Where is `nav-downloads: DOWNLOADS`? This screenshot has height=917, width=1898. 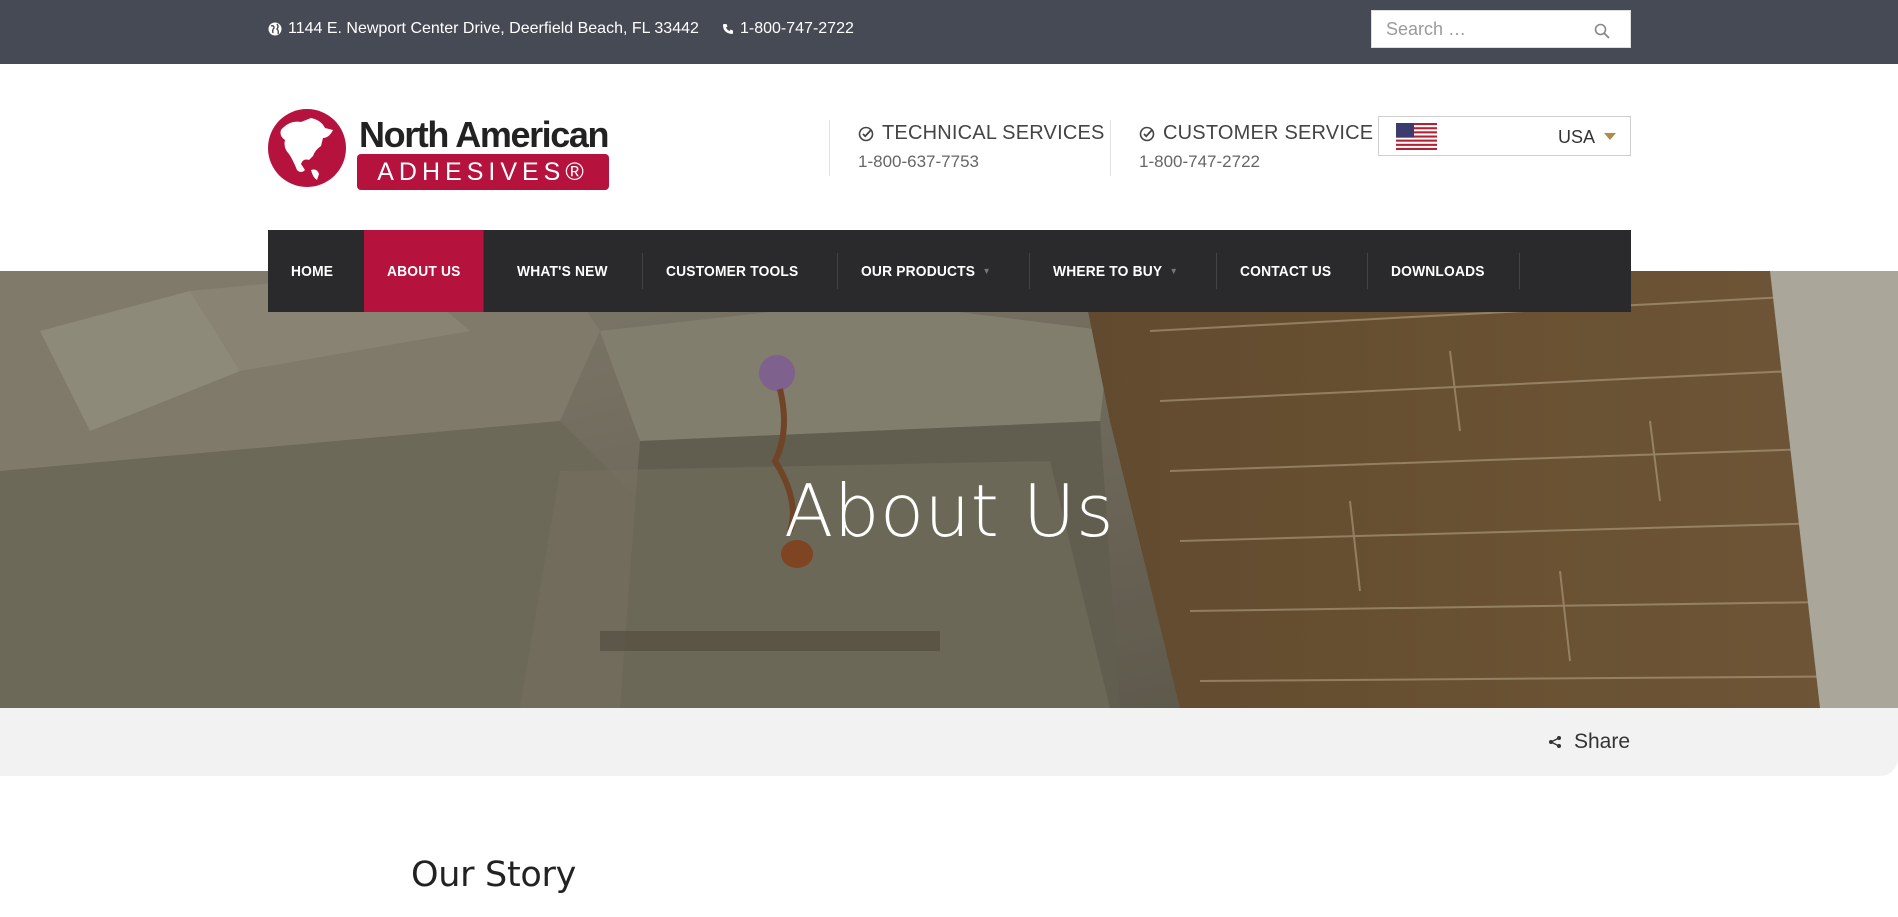
nav-downloads: DOWNLOADS is located at coordinates (1438, 271).